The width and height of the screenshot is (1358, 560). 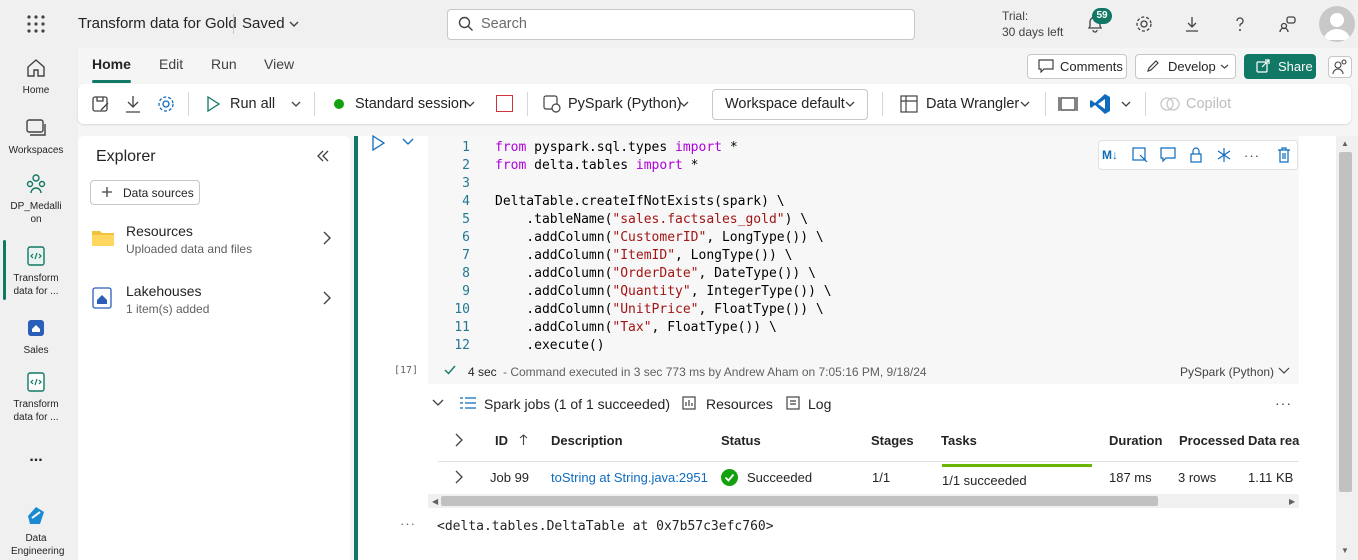 What do you see at coordinates (459, 477) in the screenshot?
I see `expand-row-chevron-icon` at bounding box center [459, 477].